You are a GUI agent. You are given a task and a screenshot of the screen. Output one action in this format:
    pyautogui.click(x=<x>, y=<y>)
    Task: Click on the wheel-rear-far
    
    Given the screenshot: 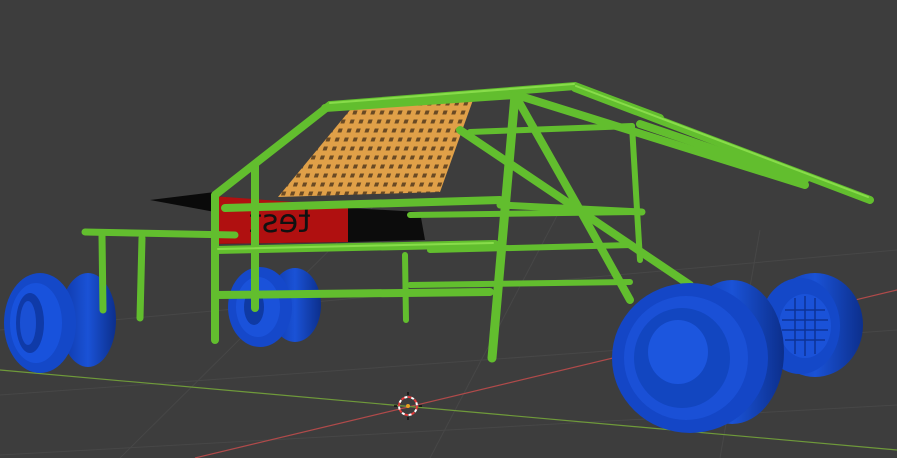 What is the action you would take?
    pyautogui.click(x=60, y=323)
    